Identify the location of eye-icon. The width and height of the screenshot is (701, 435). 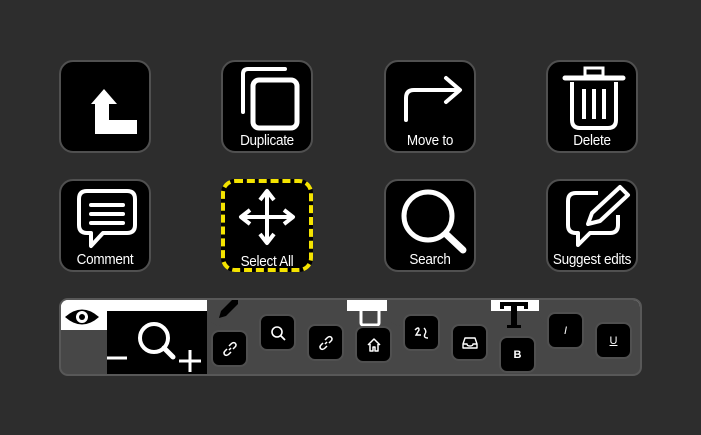
(82, 317).